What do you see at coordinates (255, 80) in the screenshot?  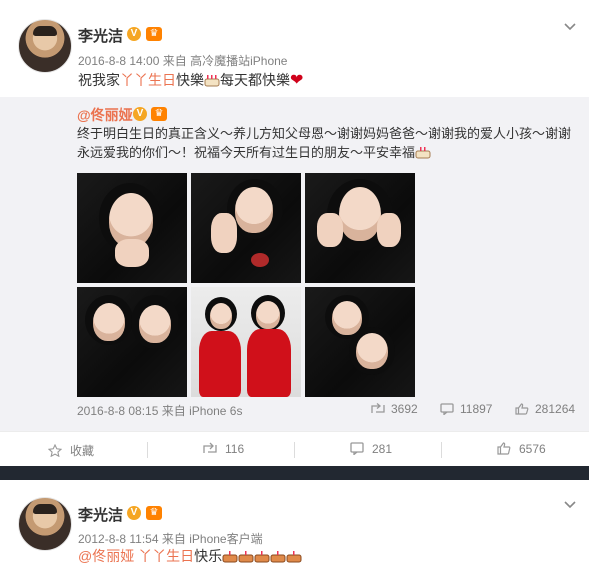 I see `text-after: 每天都快樂` at bounding box center [255, 80].